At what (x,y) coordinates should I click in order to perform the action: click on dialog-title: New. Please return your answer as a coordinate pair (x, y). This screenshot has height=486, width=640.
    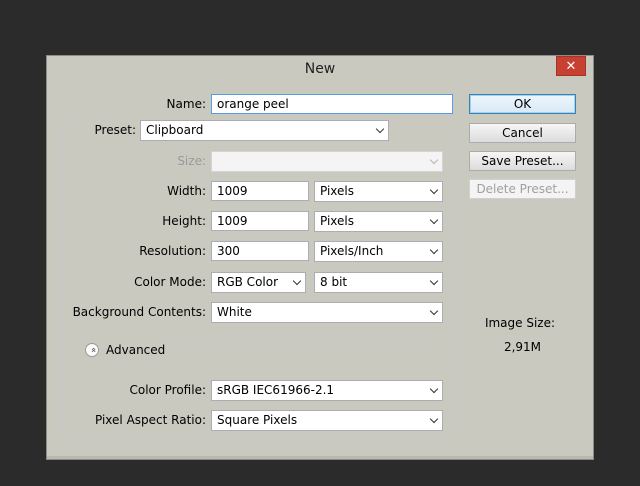
    Looking at the image, I should click on (320, 69).